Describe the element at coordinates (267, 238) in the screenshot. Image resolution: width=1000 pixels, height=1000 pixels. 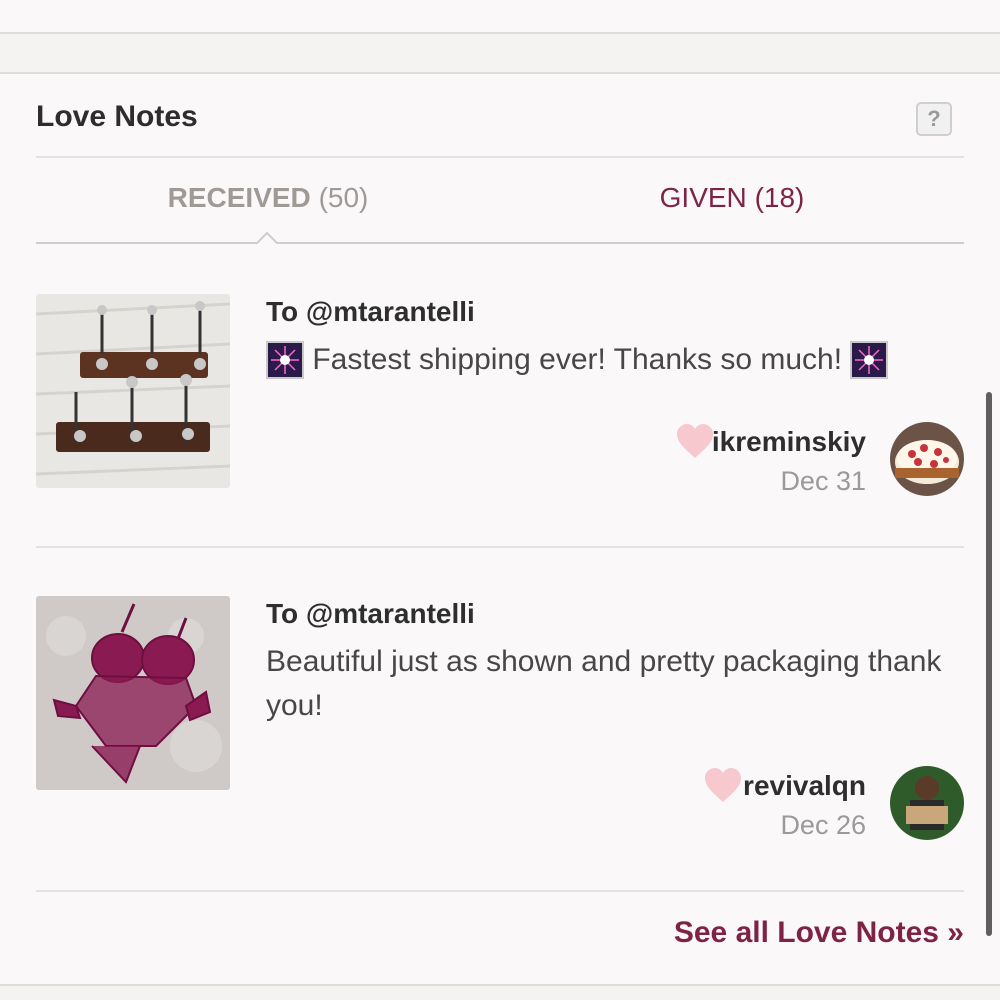
I see `active-tab-indicator` at that location.